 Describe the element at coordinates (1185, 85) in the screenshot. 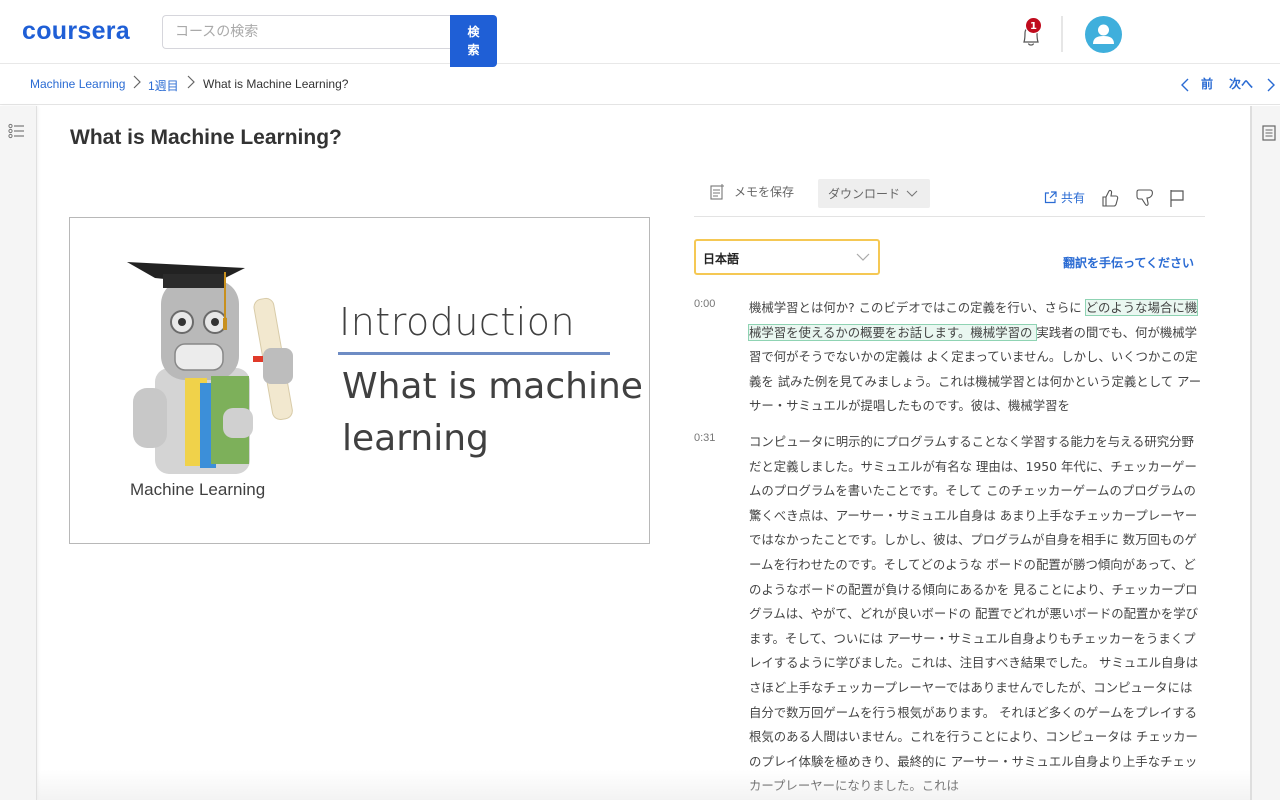

I see `chevron-left-icon` at that location.